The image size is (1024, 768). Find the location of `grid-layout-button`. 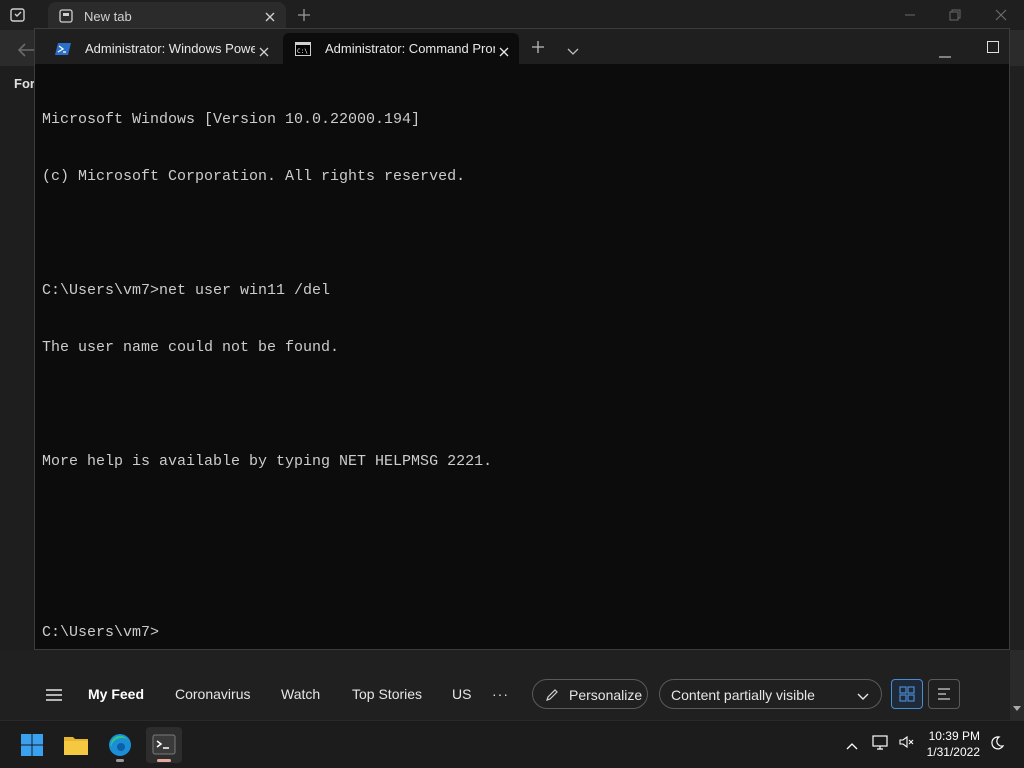

grid-layout-button is located at coordinates (907, 694).